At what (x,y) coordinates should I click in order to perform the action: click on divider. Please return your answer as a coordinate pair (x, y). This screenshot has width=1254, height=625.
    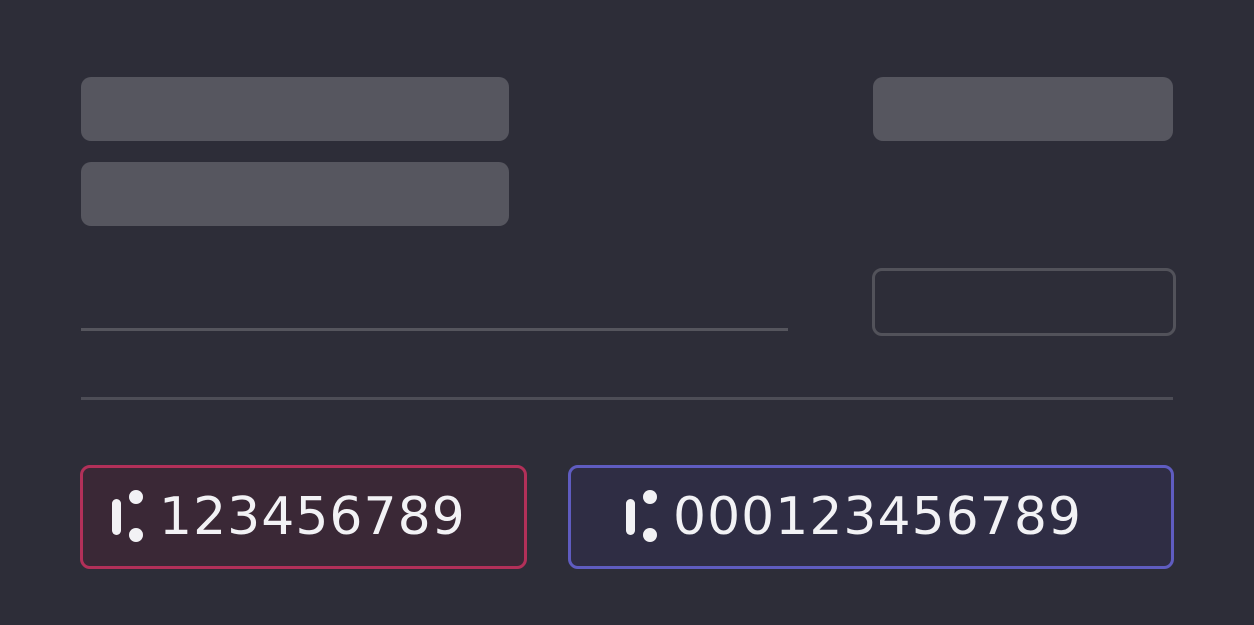
    Looking at the image, I should click on (627, 398).